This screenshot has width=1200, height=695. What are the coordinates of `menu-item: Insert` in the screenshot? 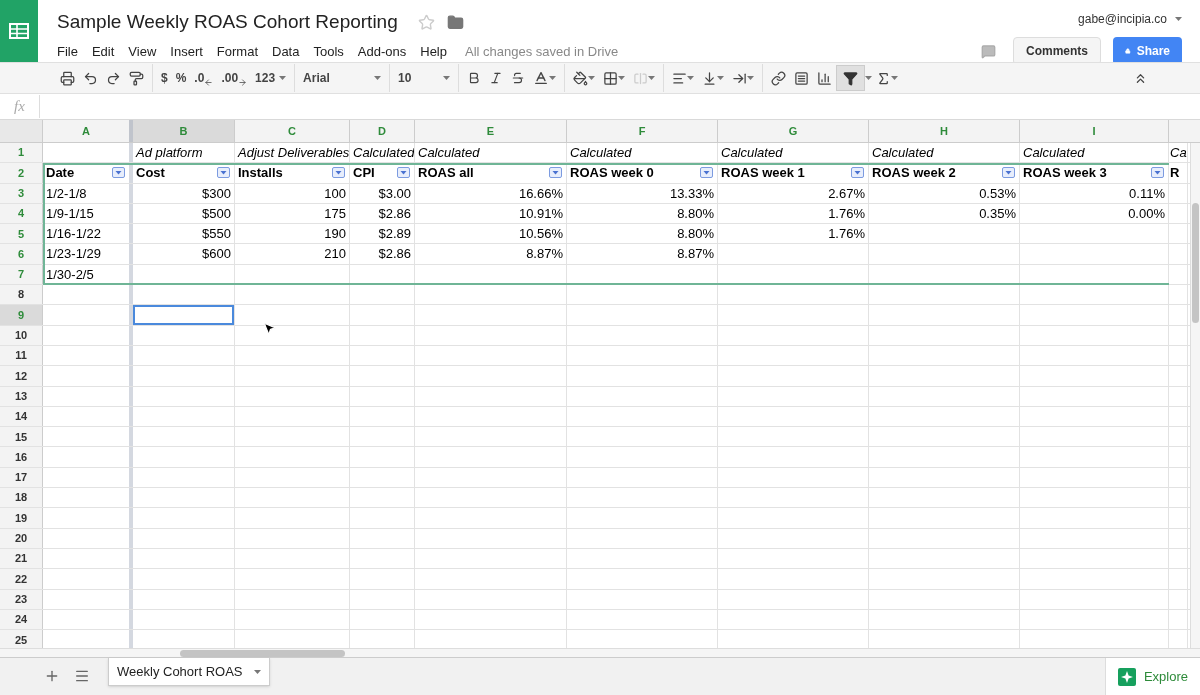 It's located at (186, 51).